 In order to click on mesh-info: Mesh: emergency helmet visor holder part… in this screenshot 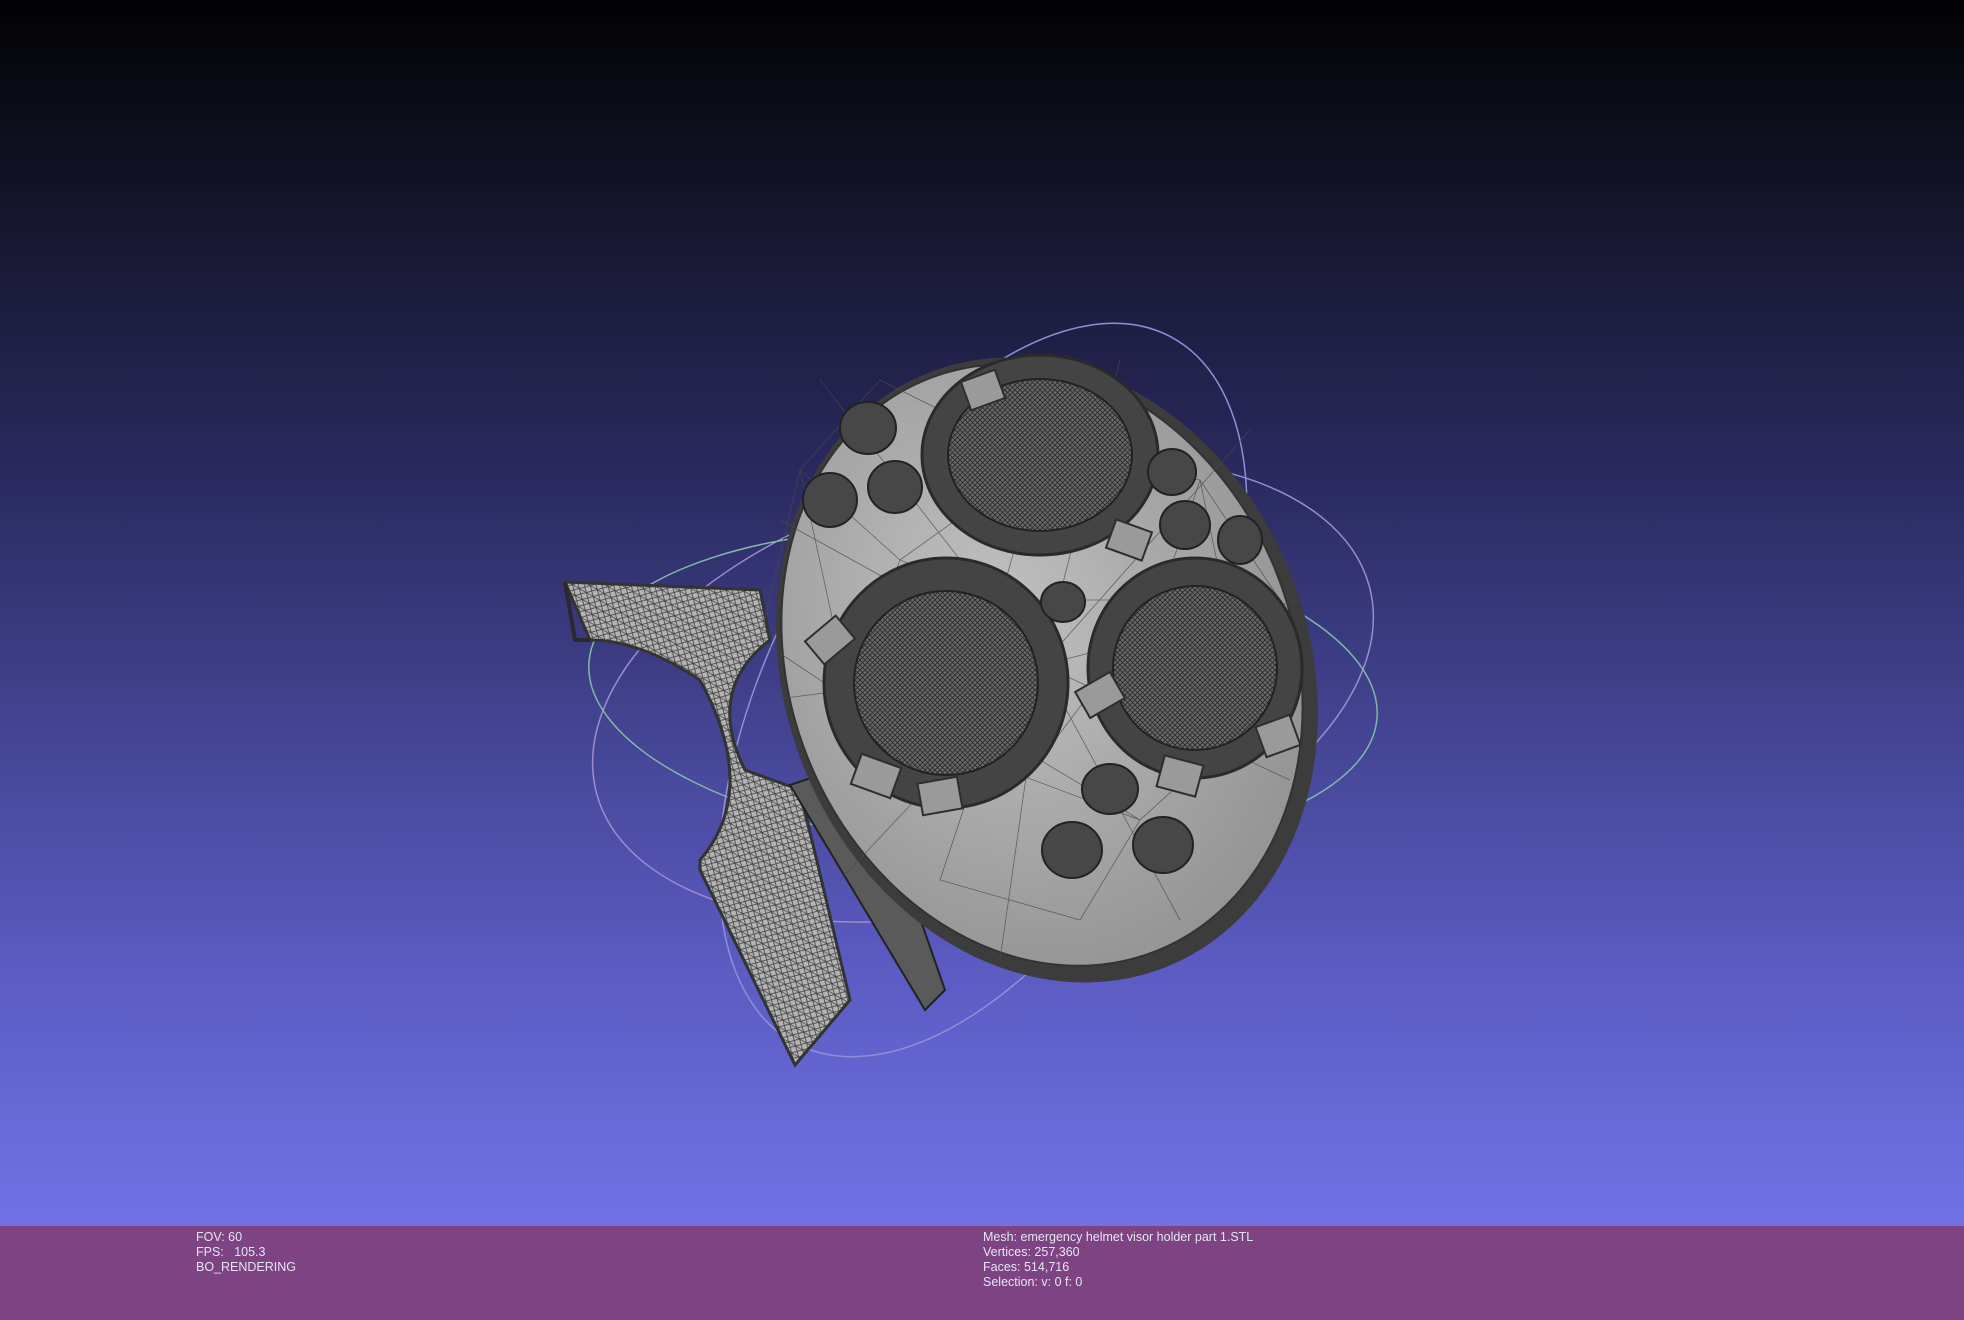, I will do `click(1118, 1260)`.